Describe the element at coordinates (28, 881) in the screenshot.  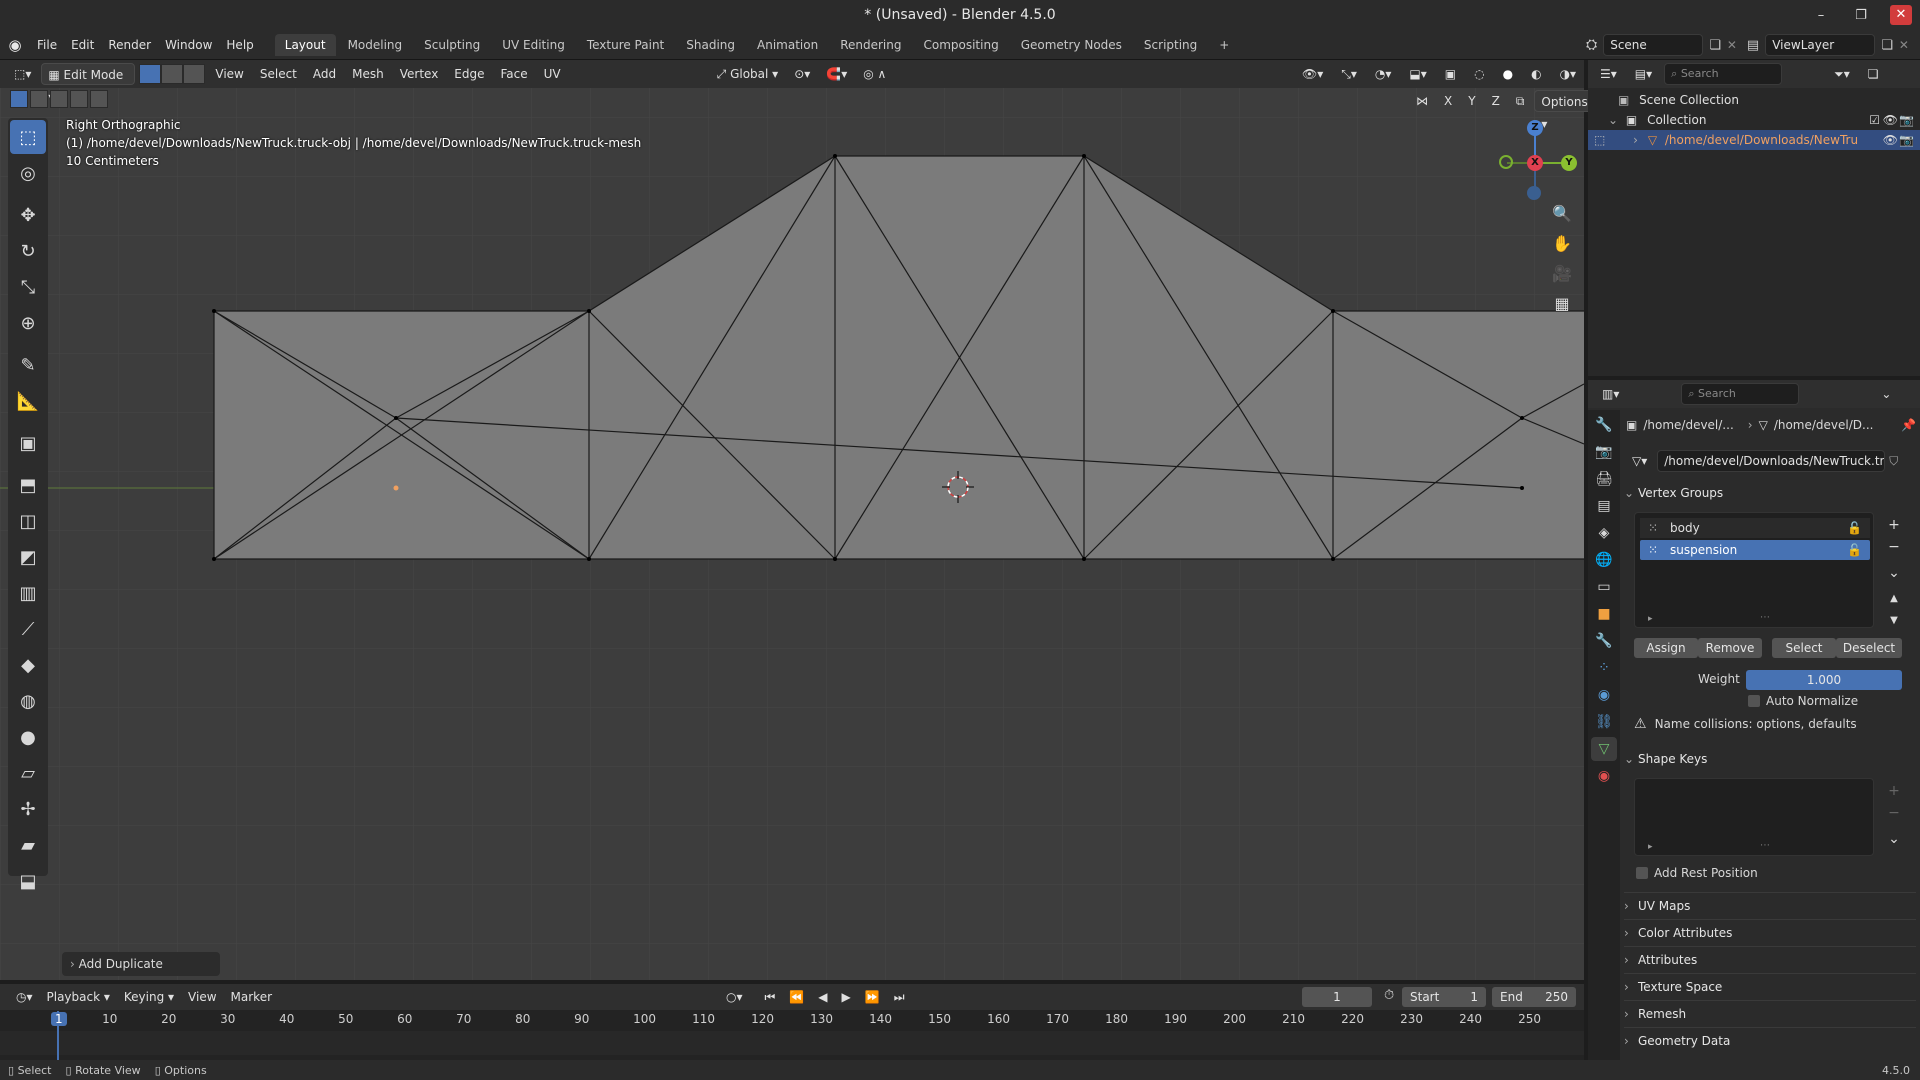
I see `rip-region-tool-icon: ⬓` at that location.